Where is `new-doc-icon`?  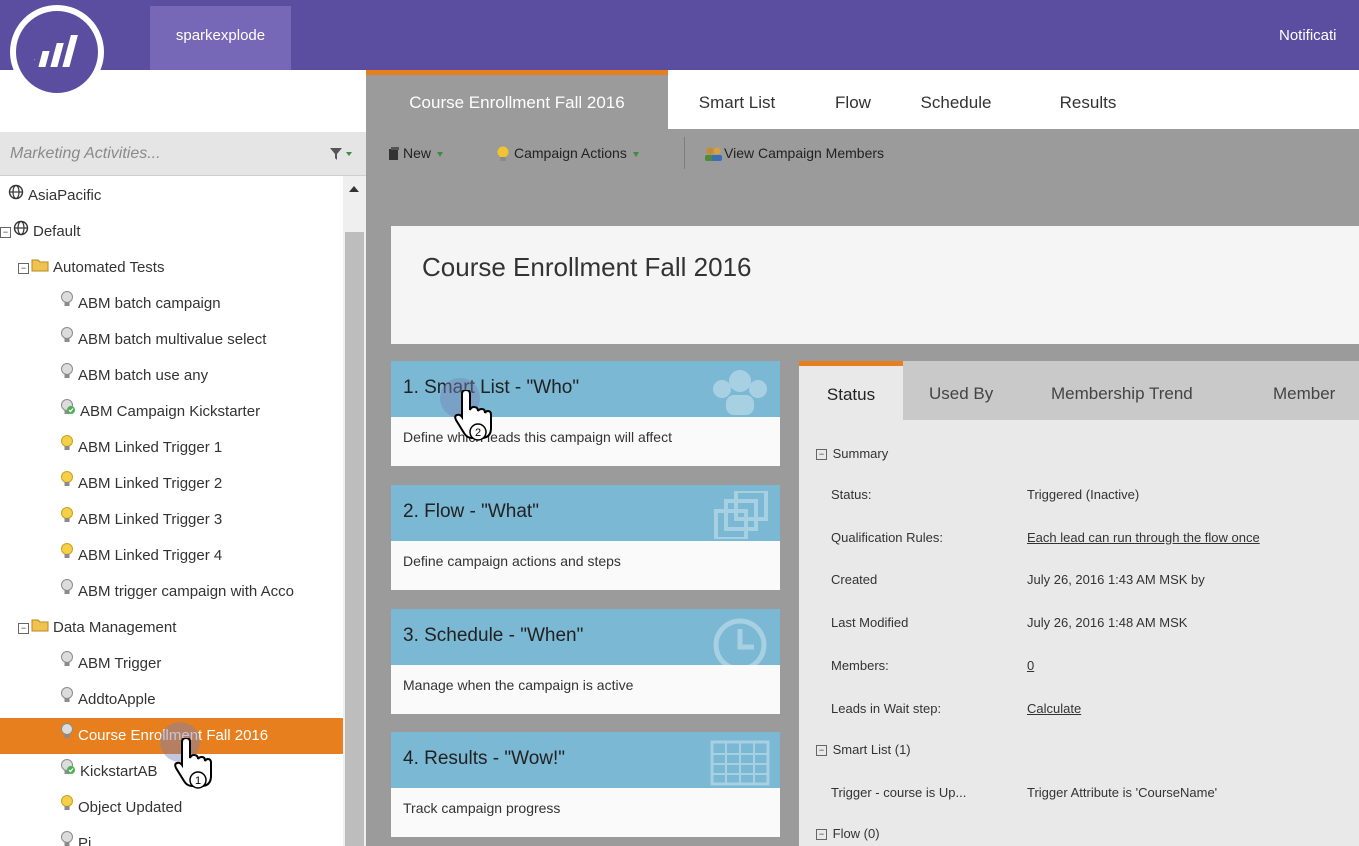 new-doc-icon is located at coordinates (394, 154).